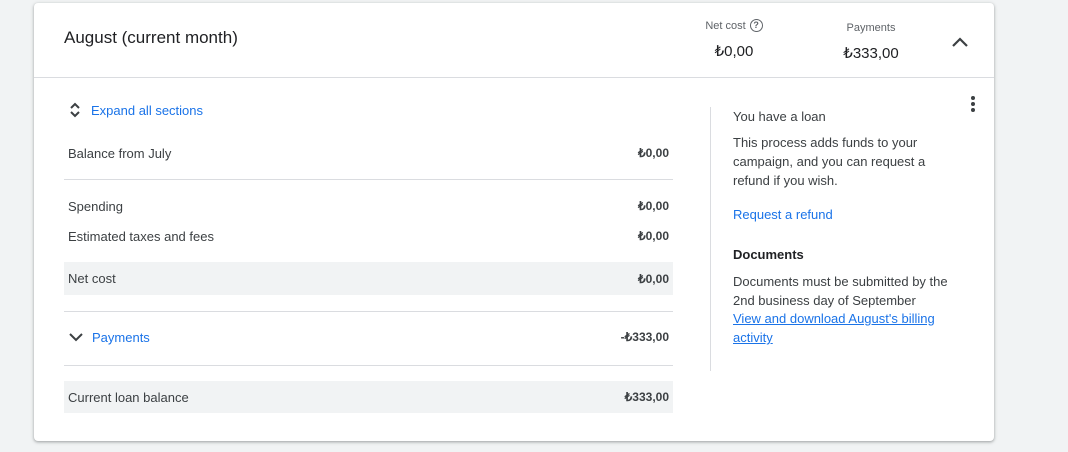 Image resolution: width=1068 pixels, height=452 pixels. What do you see at coordinates (653, 278) in the screenshot?
I see `net-cost-row-value: ₺0,00` at bounding box center [653, 278].